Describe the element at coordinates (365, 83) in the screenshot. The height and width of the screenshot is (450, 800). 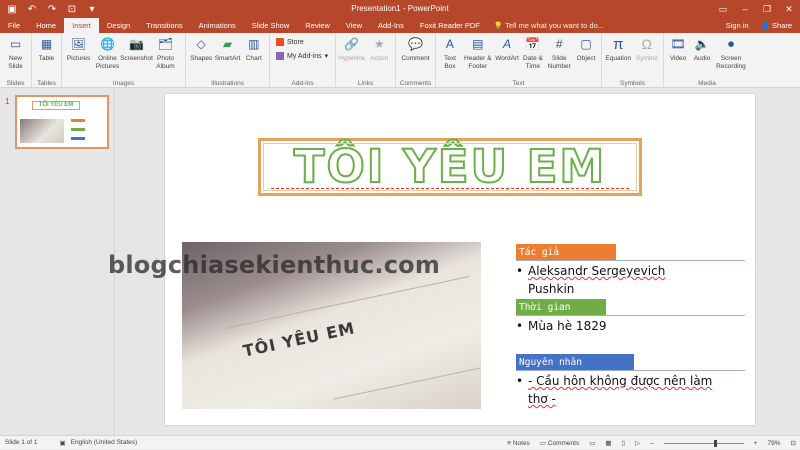
I see `group-label-links: Links` at that location.